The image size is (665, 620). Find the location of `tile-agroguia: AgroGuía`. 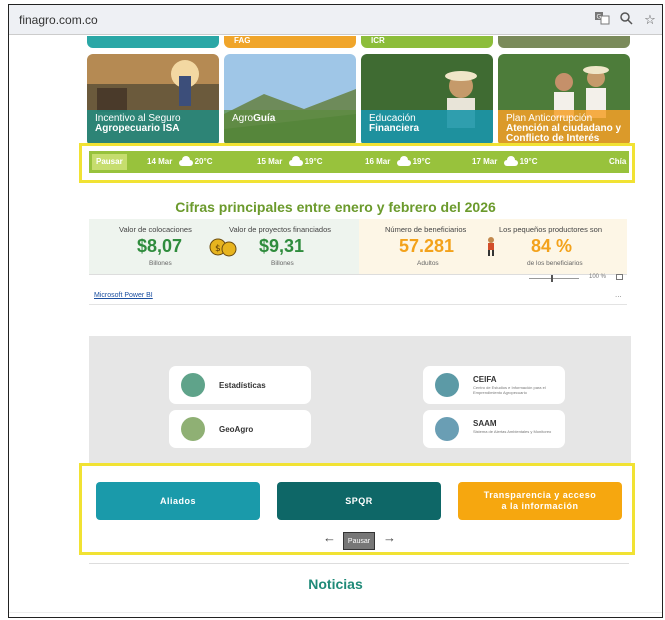

tile-agroguia: AgroGuía is located at coordinates (290, 100).